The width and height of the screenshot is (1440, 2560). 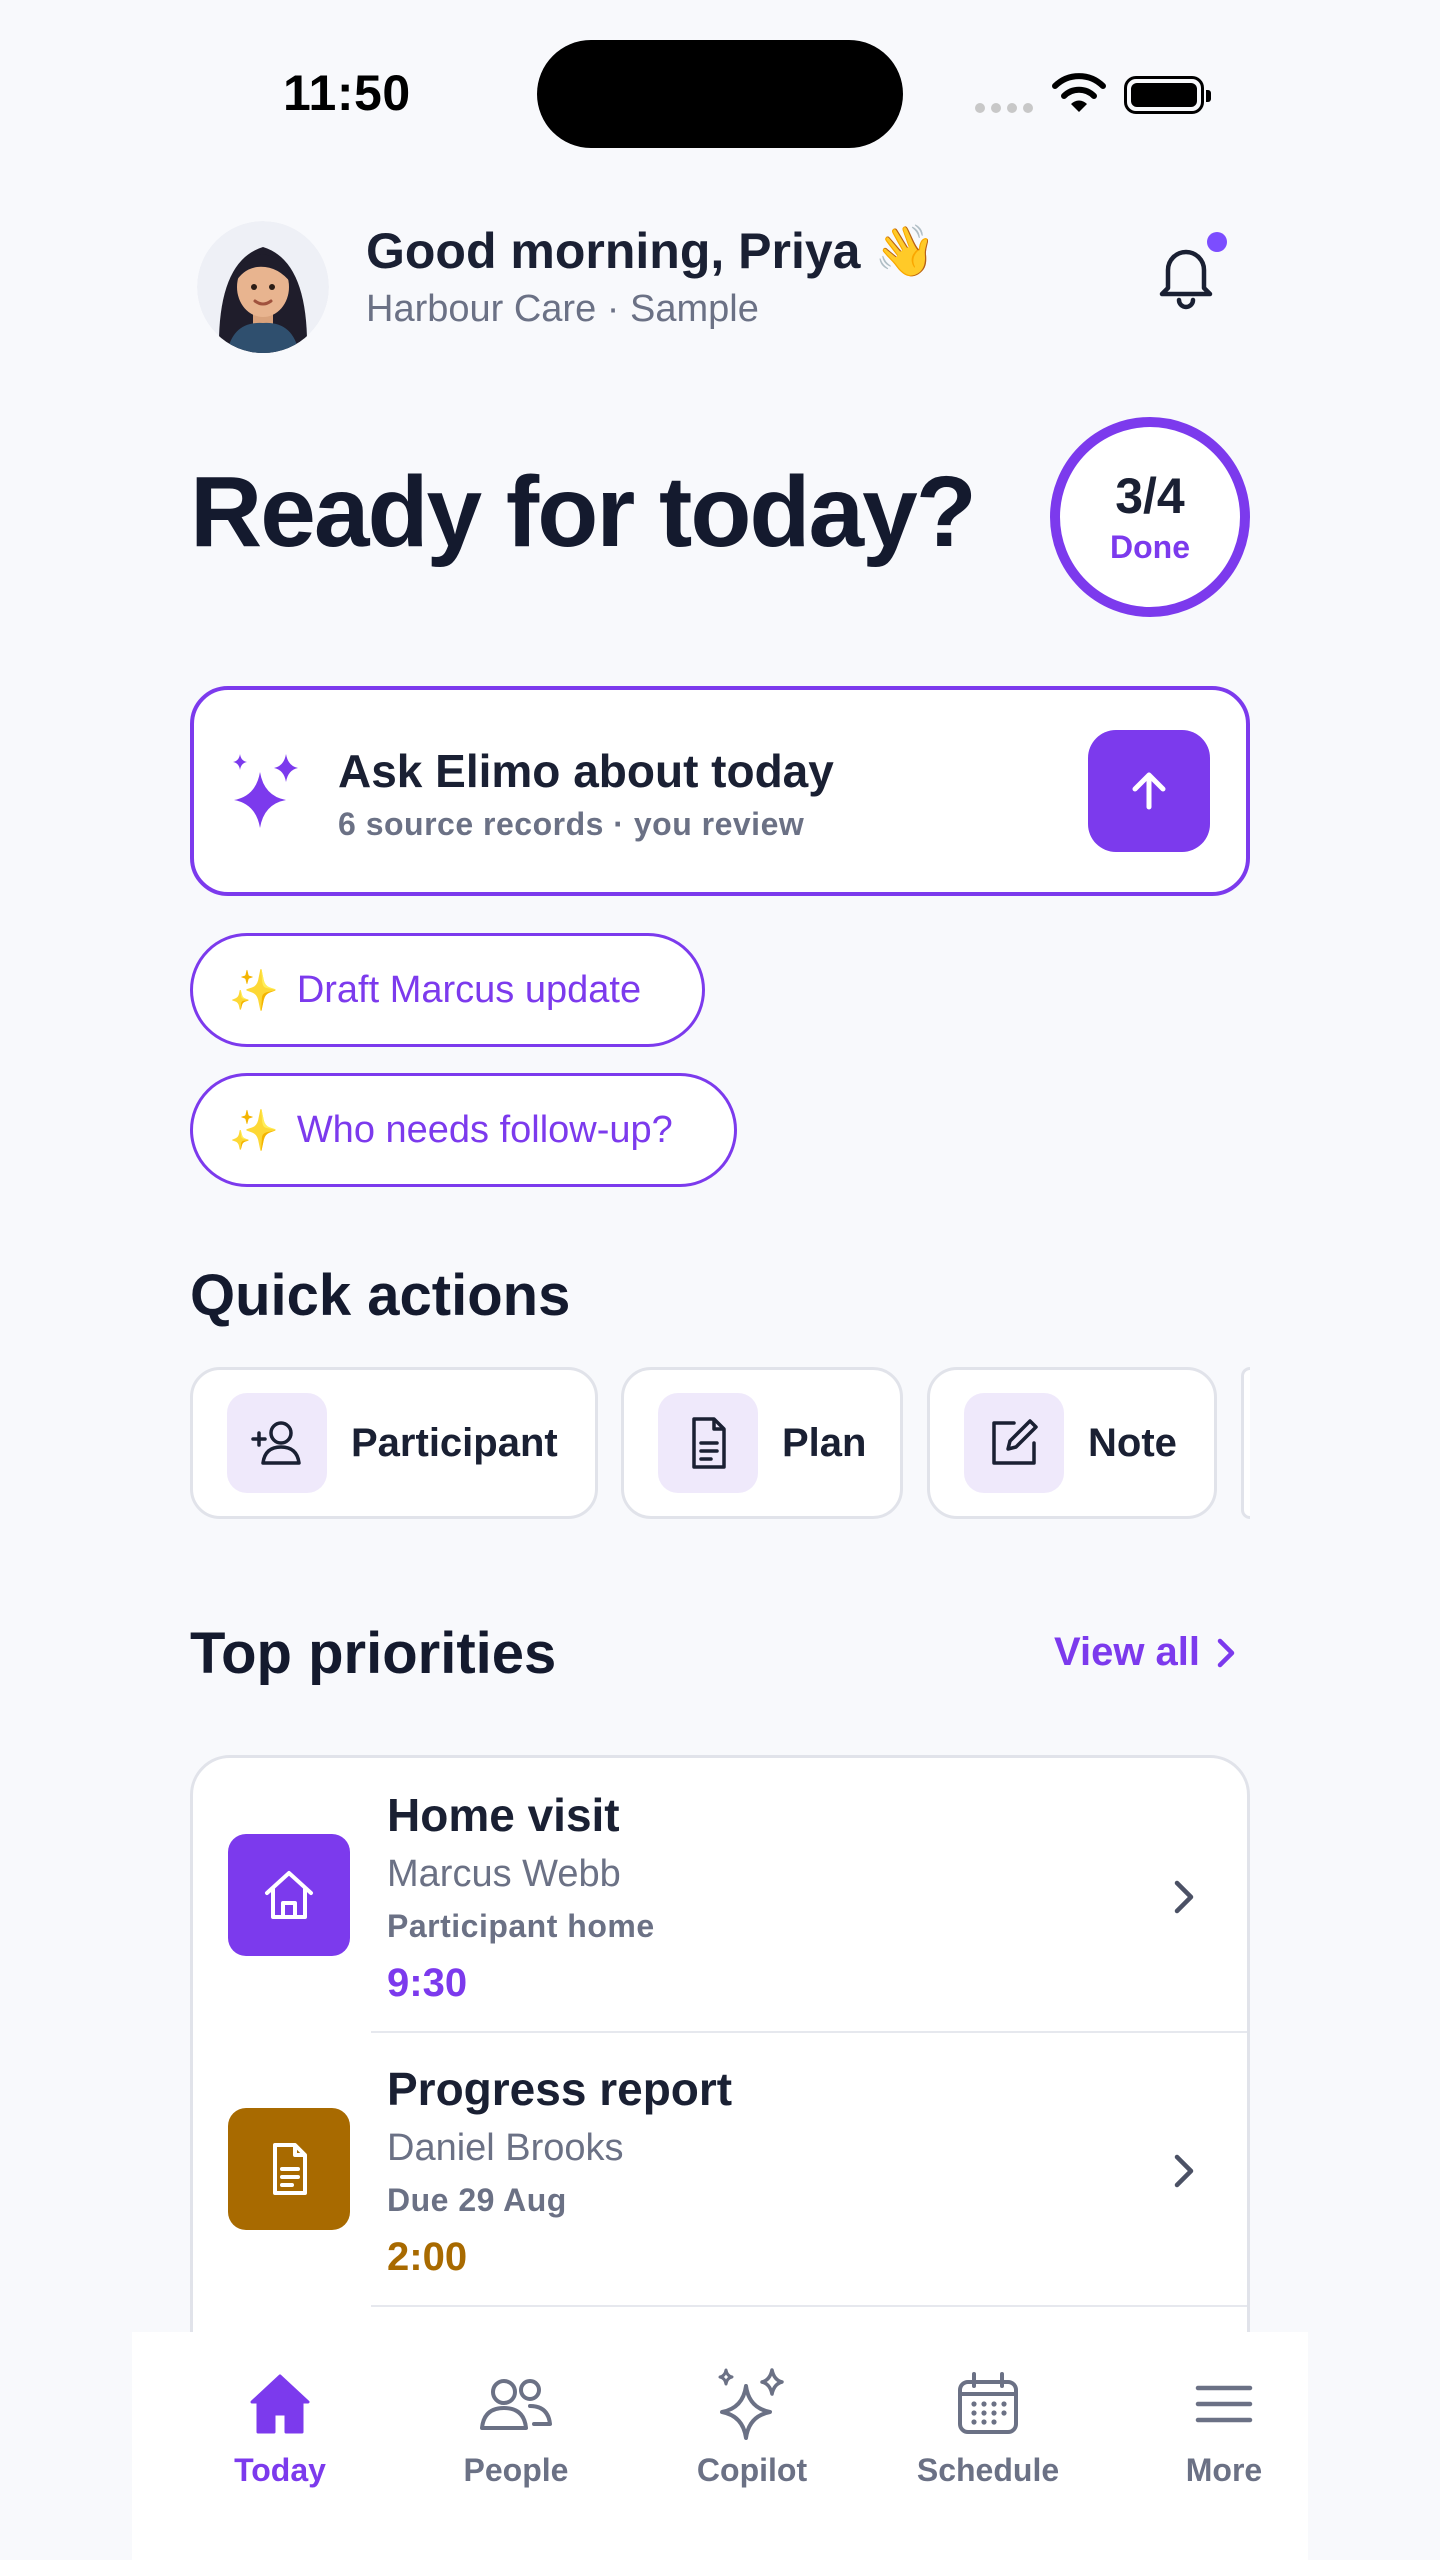 I want to click on organisation-label: Harbour Care · Sample, so click(x=562, y=309).